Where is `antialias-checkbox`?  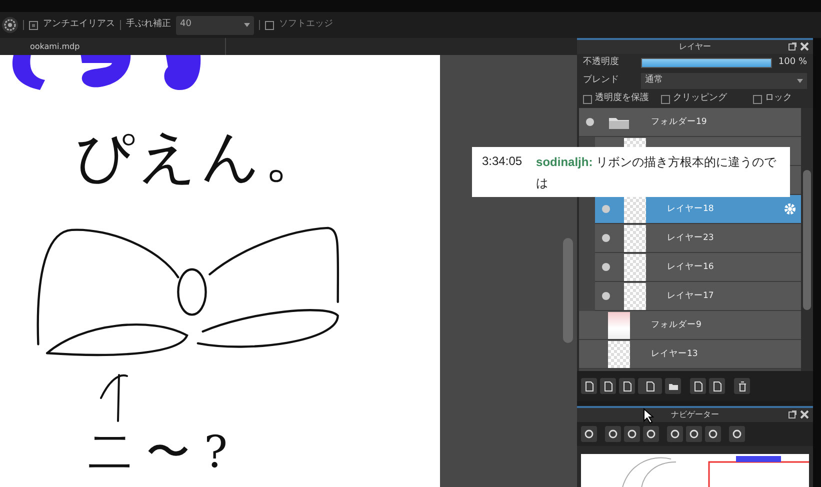 antialias-checkbox is located at coordinates (33, 25).